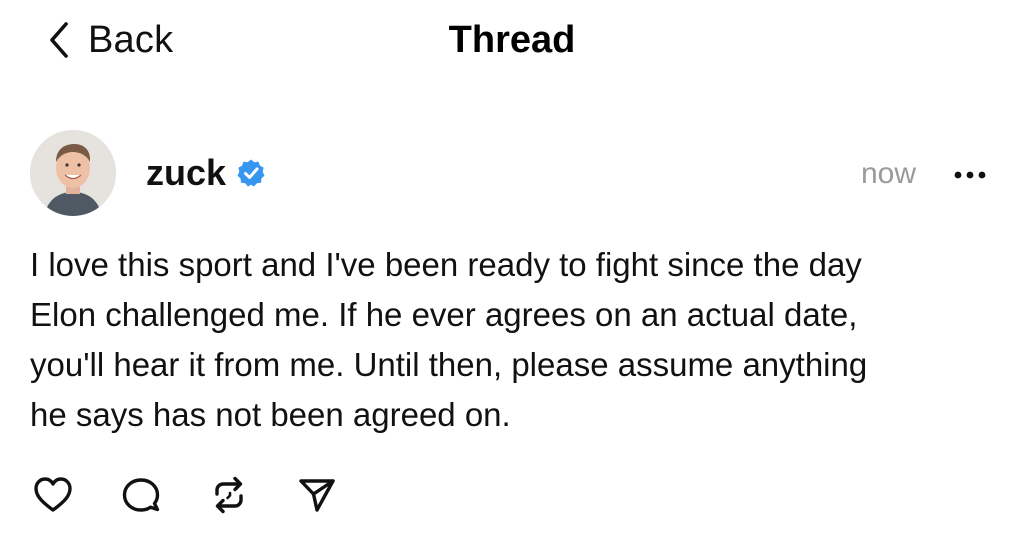 The image size is (1024, 557). I want to click on back-label: Back, so click(131, 39).